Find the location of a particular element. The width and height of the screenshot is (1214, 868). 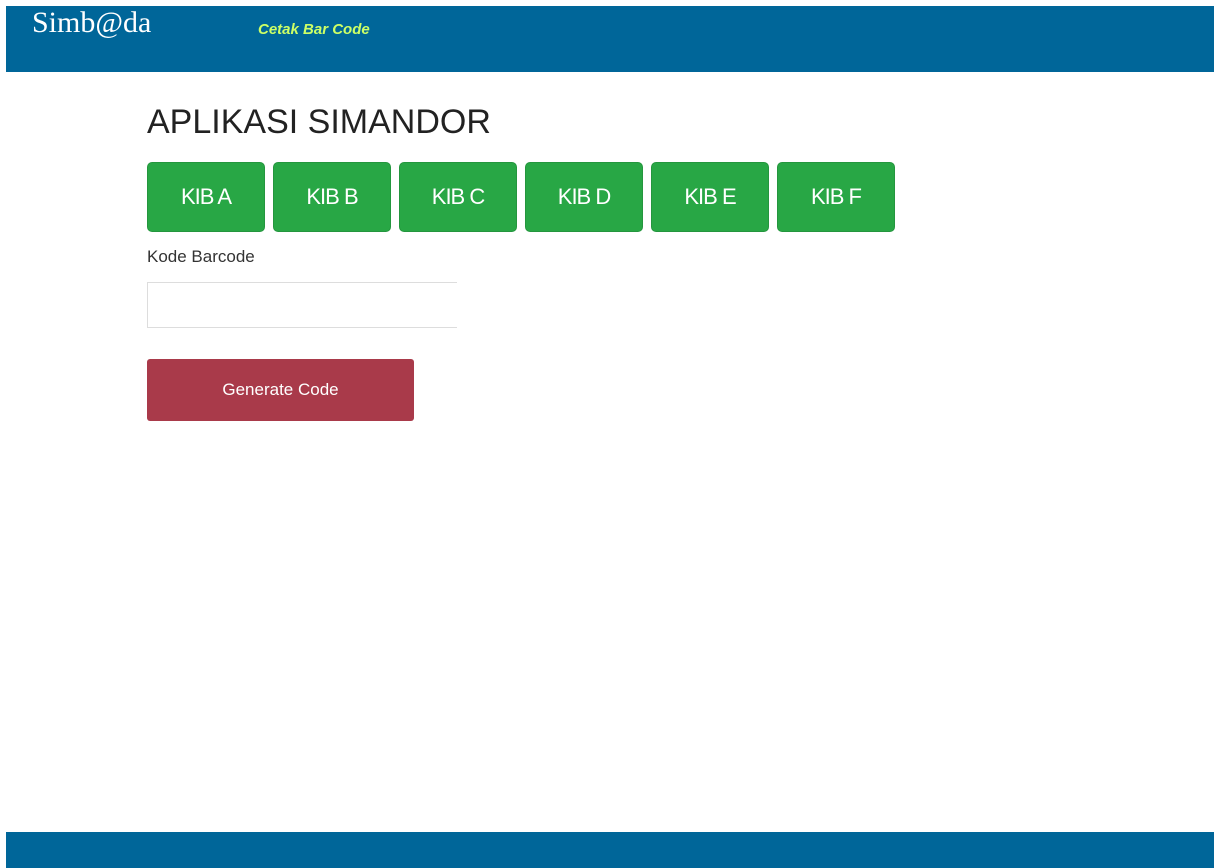

top-header-bar: Simb@da Cetak Bar Code is located at coordinates (610, 39).